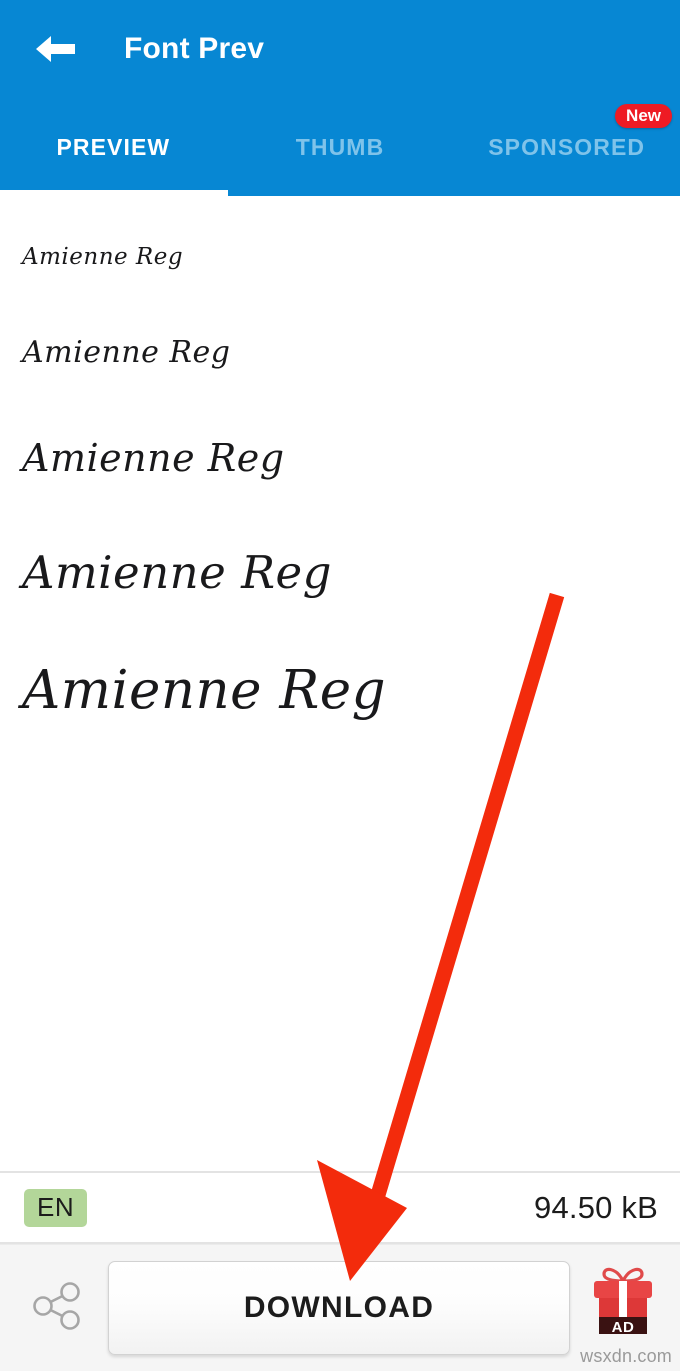  I want to click on tab-preview-label: PREVIEW, so click(113, 146).